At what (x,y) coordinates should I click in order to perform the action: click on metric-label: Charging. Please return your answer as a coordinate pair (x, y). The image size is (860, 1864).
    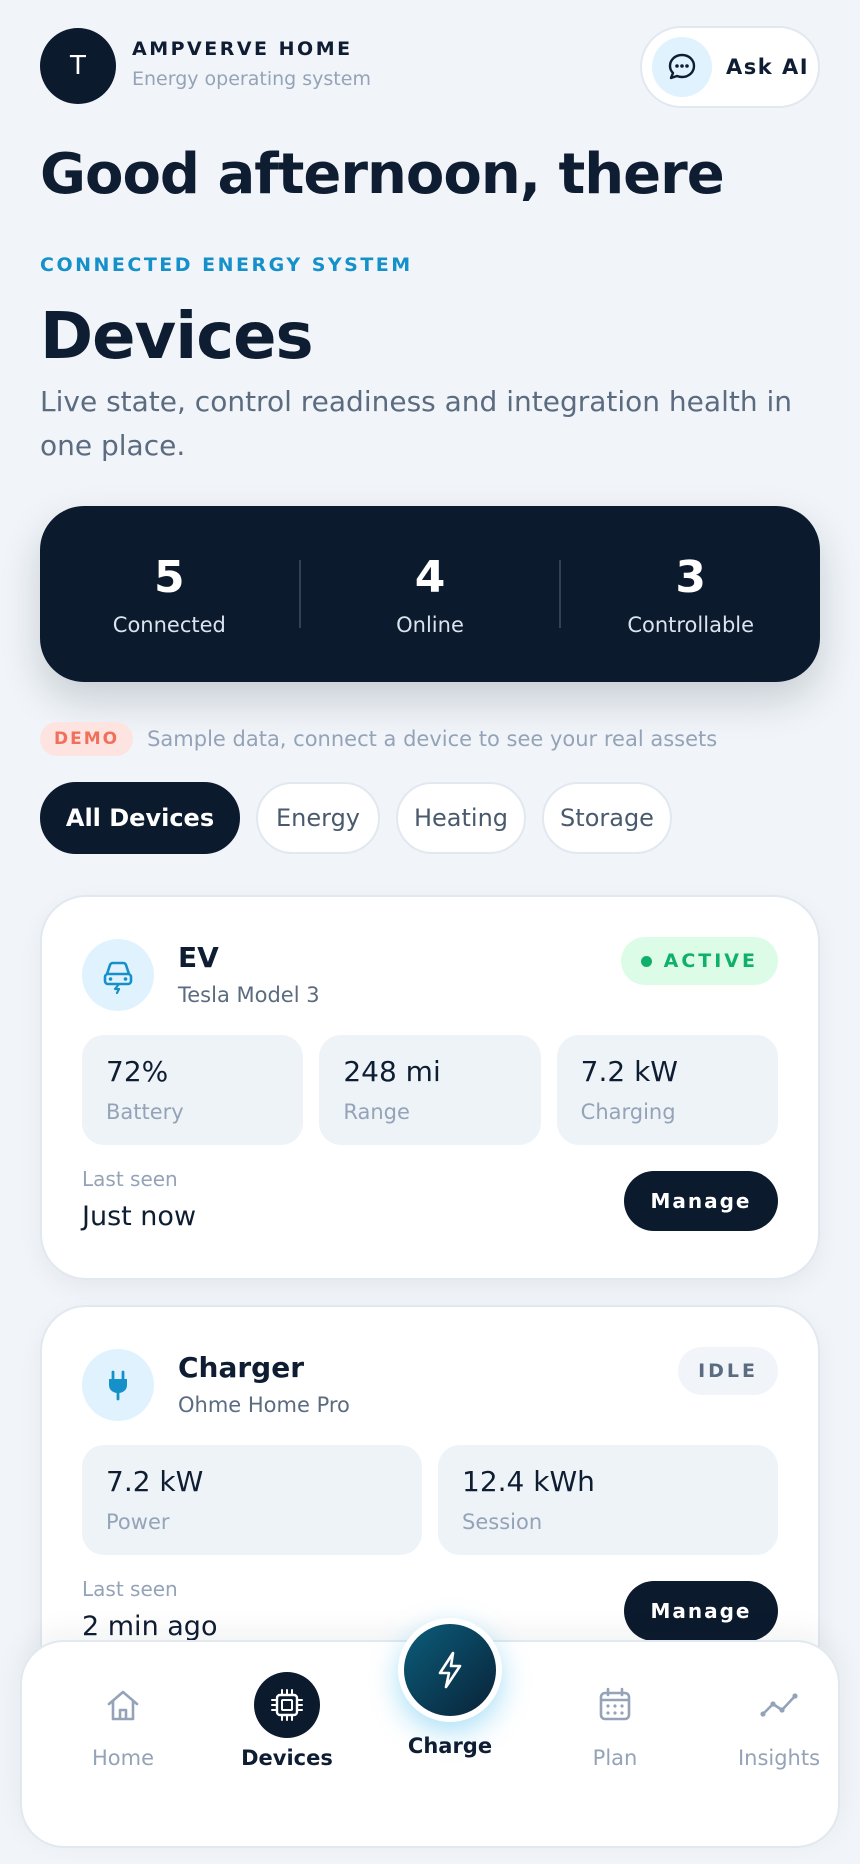
    Looking at the image, I should click on (628, 1112).